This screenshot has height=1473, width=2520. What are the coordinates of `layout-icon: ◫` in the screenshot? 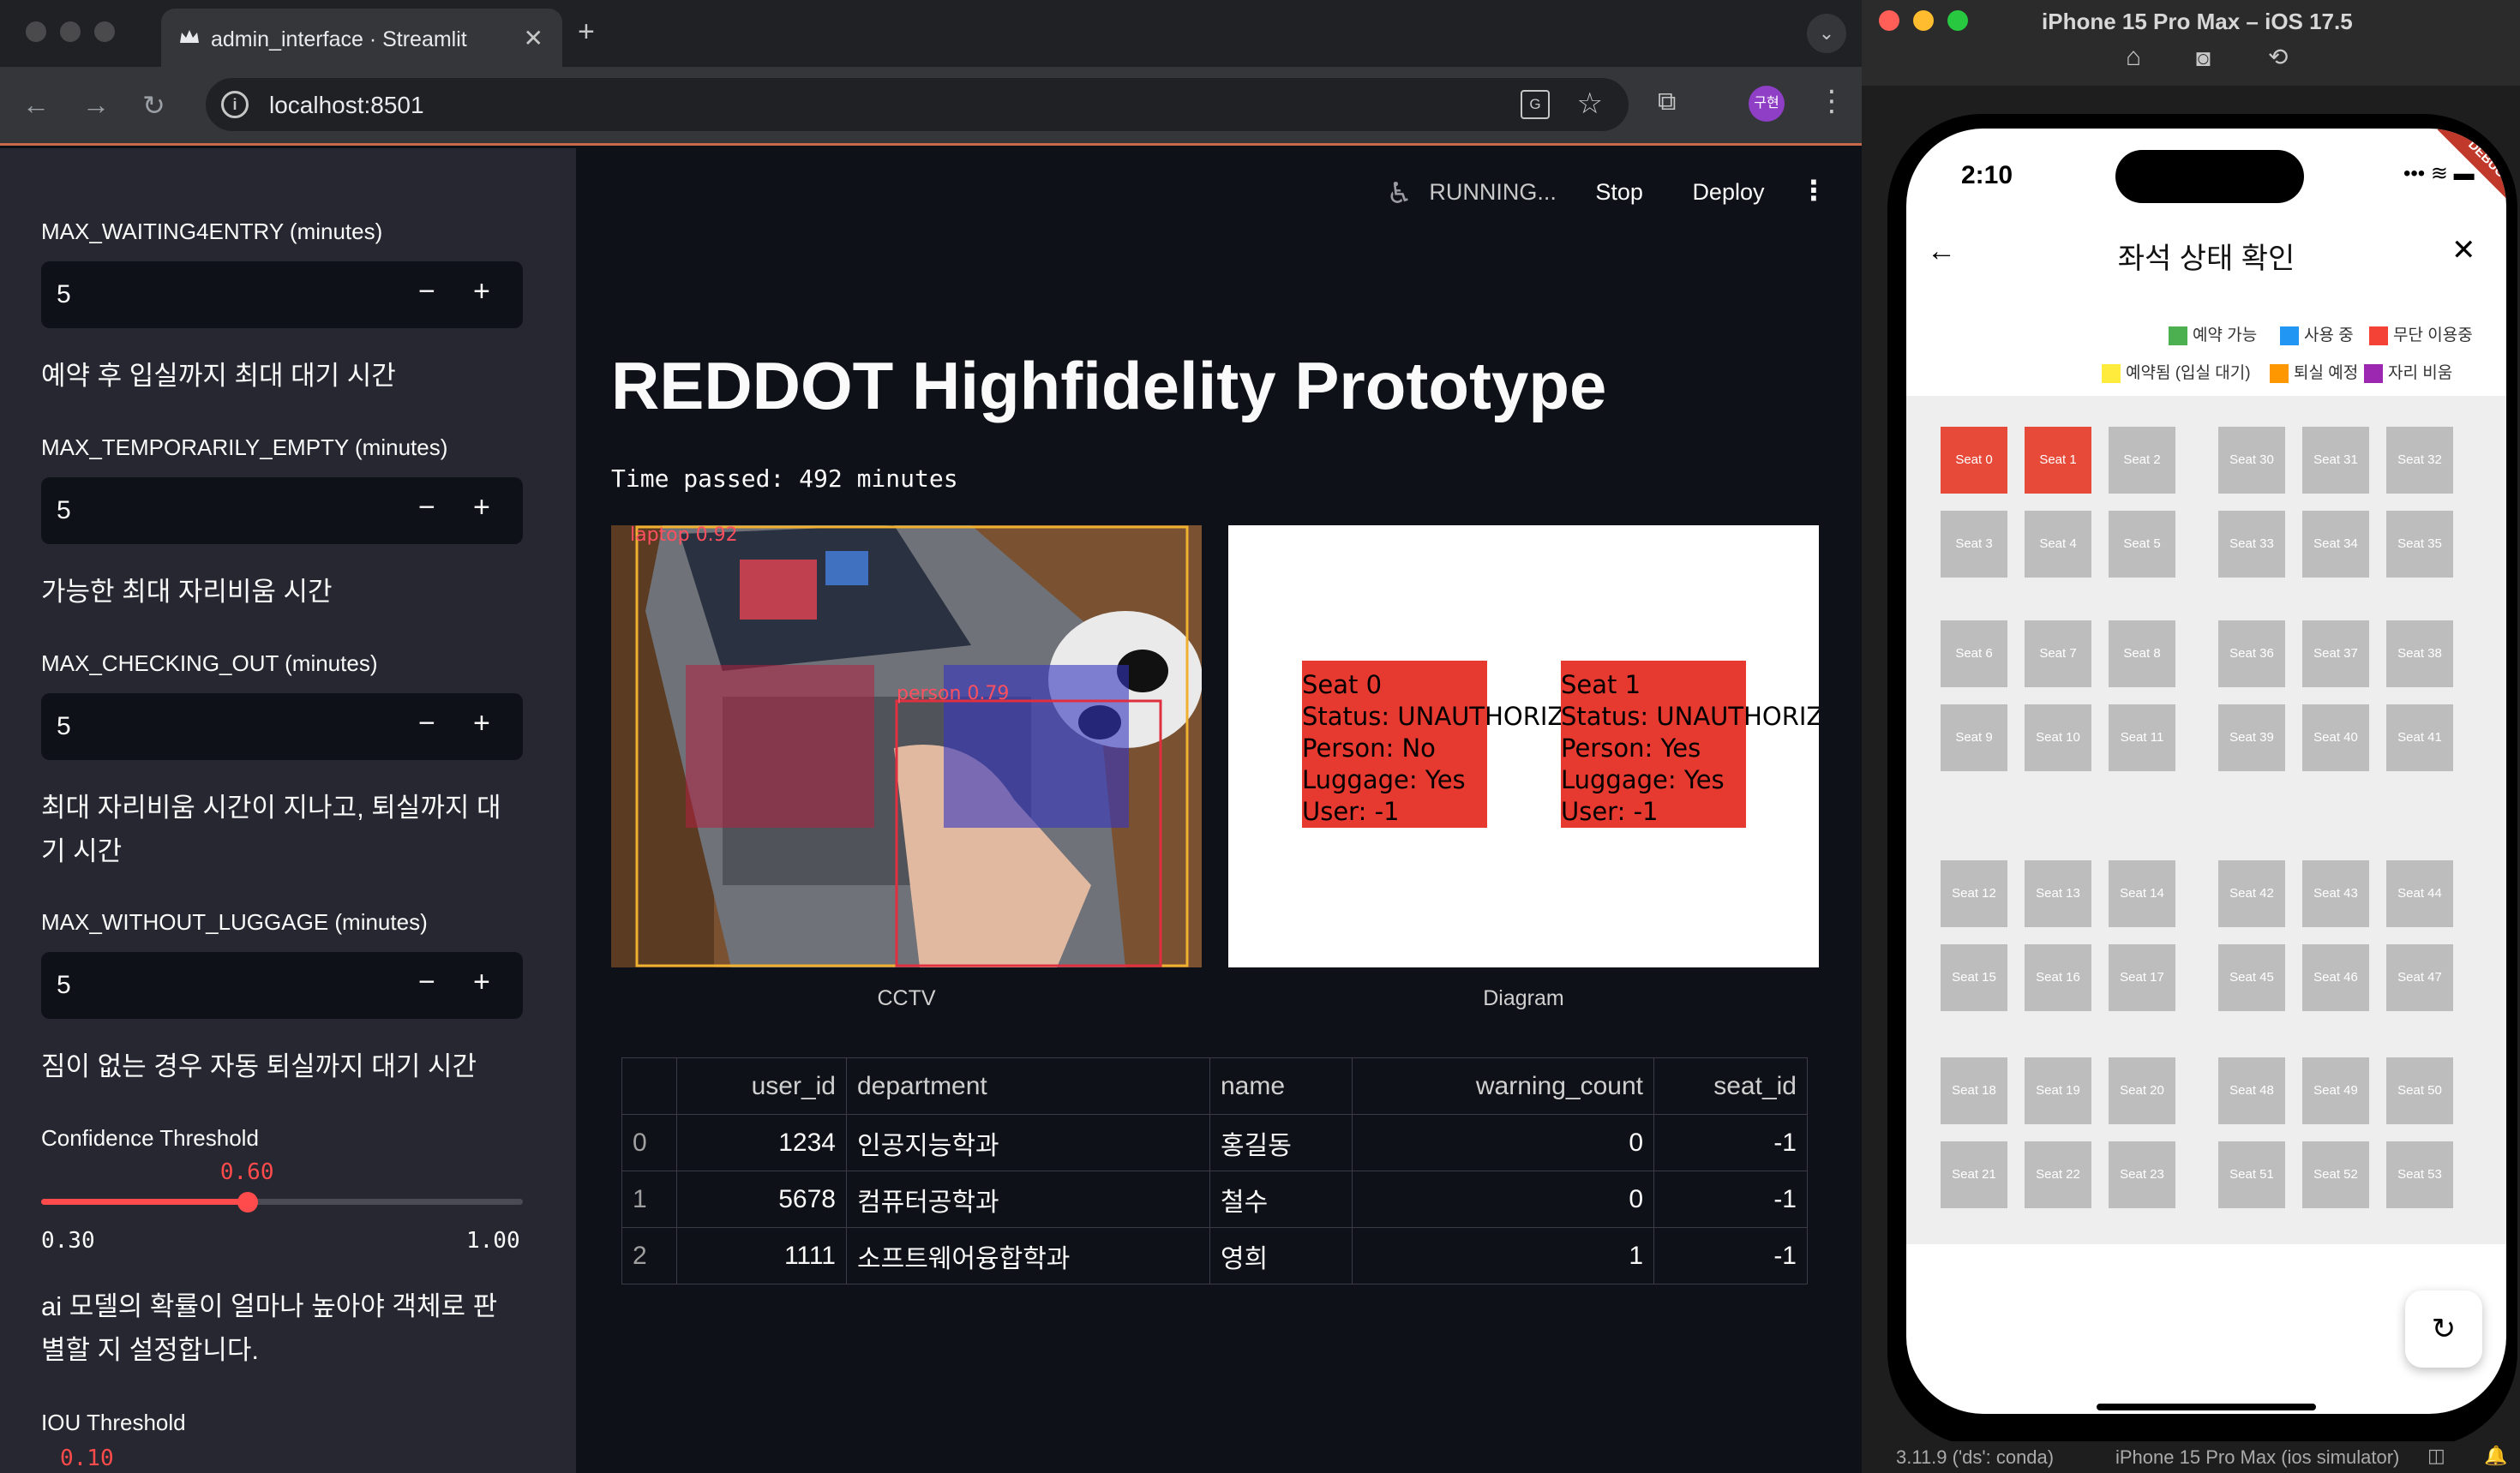 It's located at (2436, 1456).